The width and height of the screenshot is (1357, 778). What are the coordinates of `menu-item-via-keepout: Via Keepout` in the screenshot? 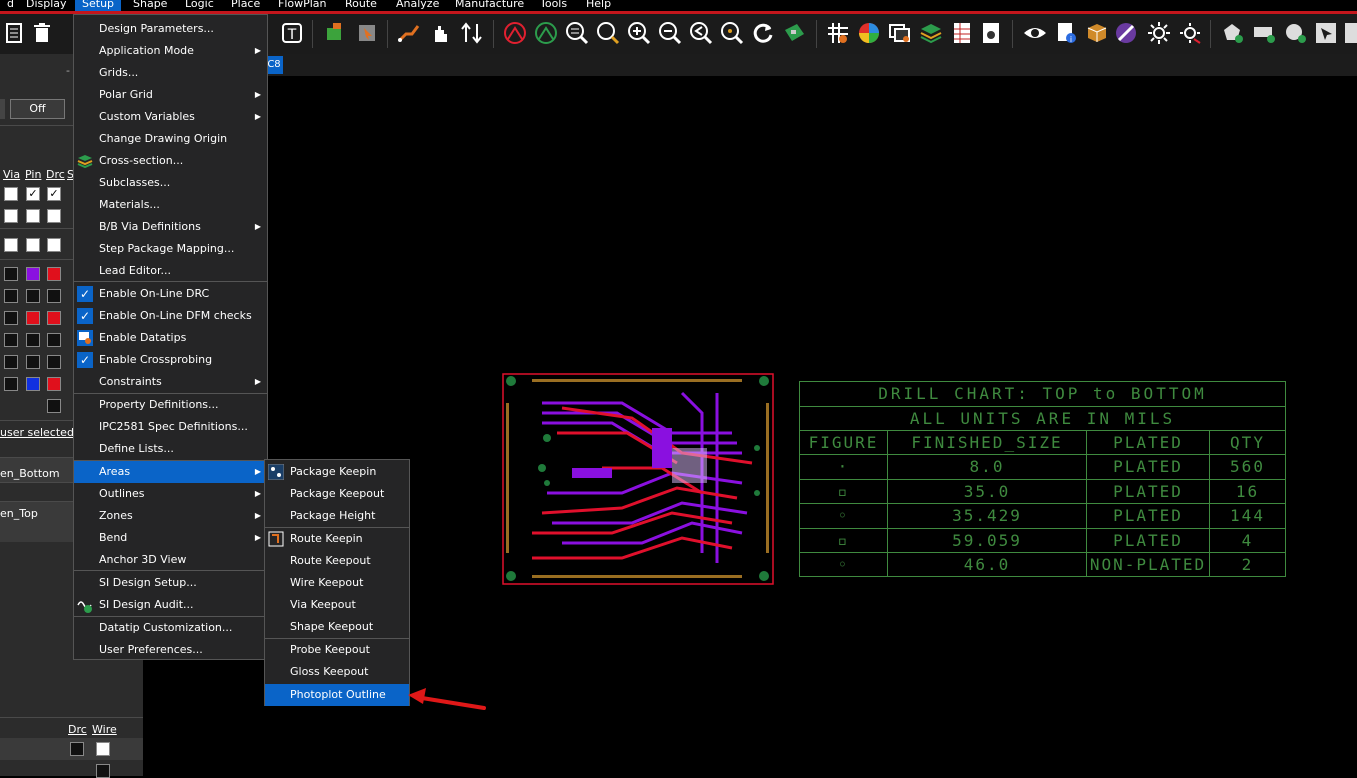 It's located at (337, 605).